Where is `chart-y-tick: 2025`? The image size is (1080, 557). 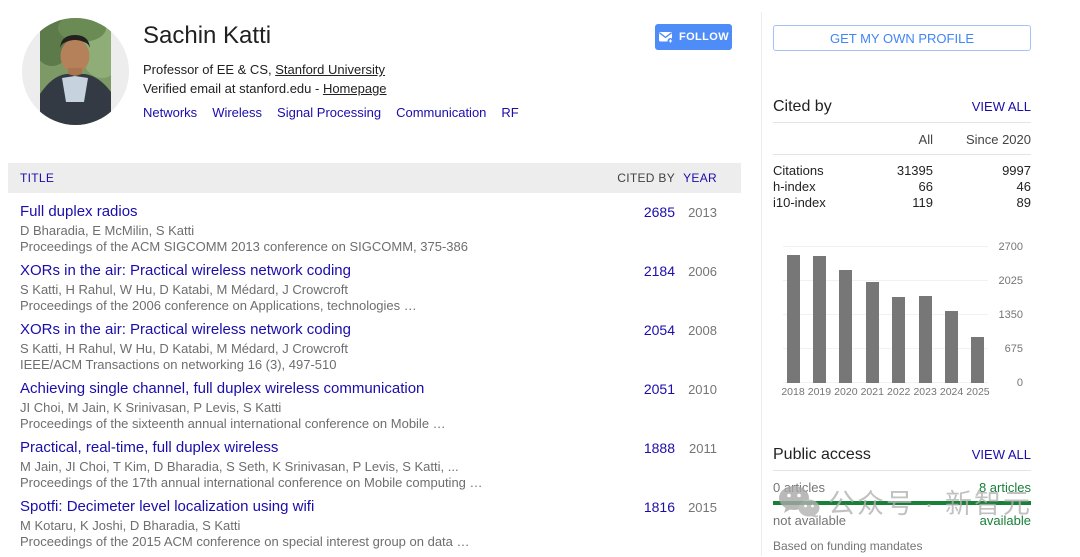 chart-y-tick: 2025 is located at coordinates (1010, 281).